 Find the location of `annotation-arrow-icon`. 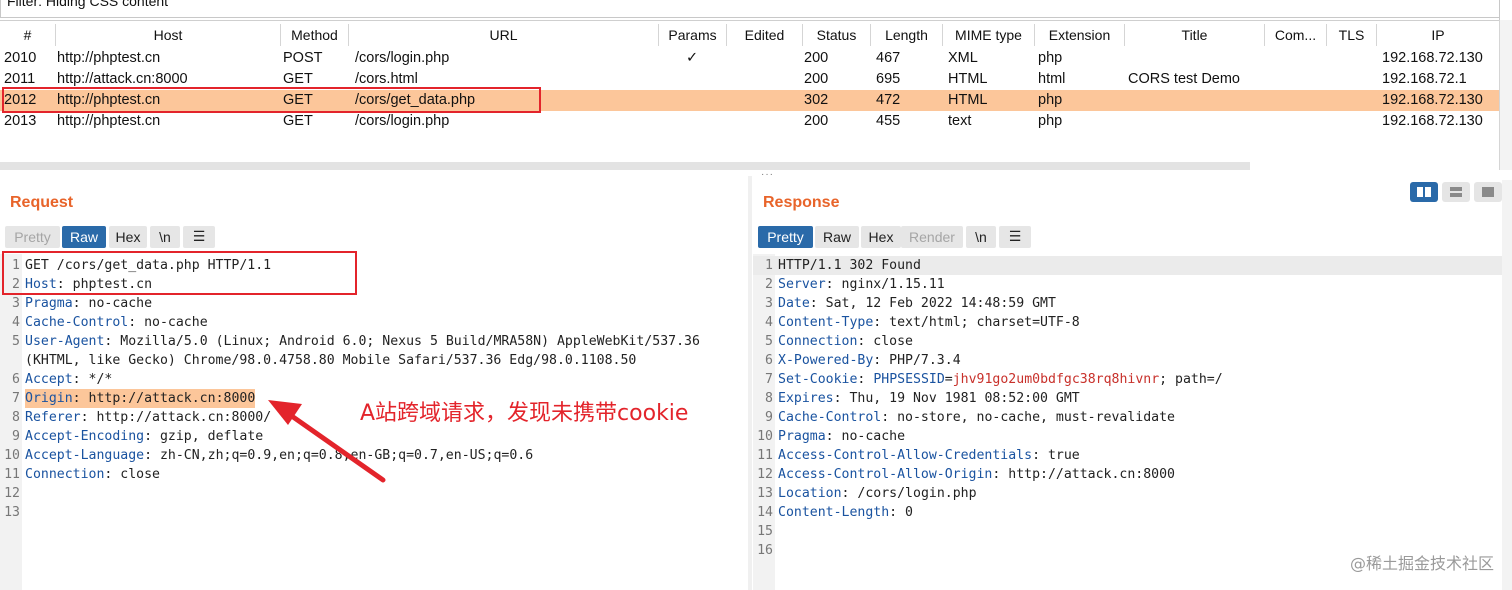

annotation-arrow-icon is located at coordinates (327, 441).